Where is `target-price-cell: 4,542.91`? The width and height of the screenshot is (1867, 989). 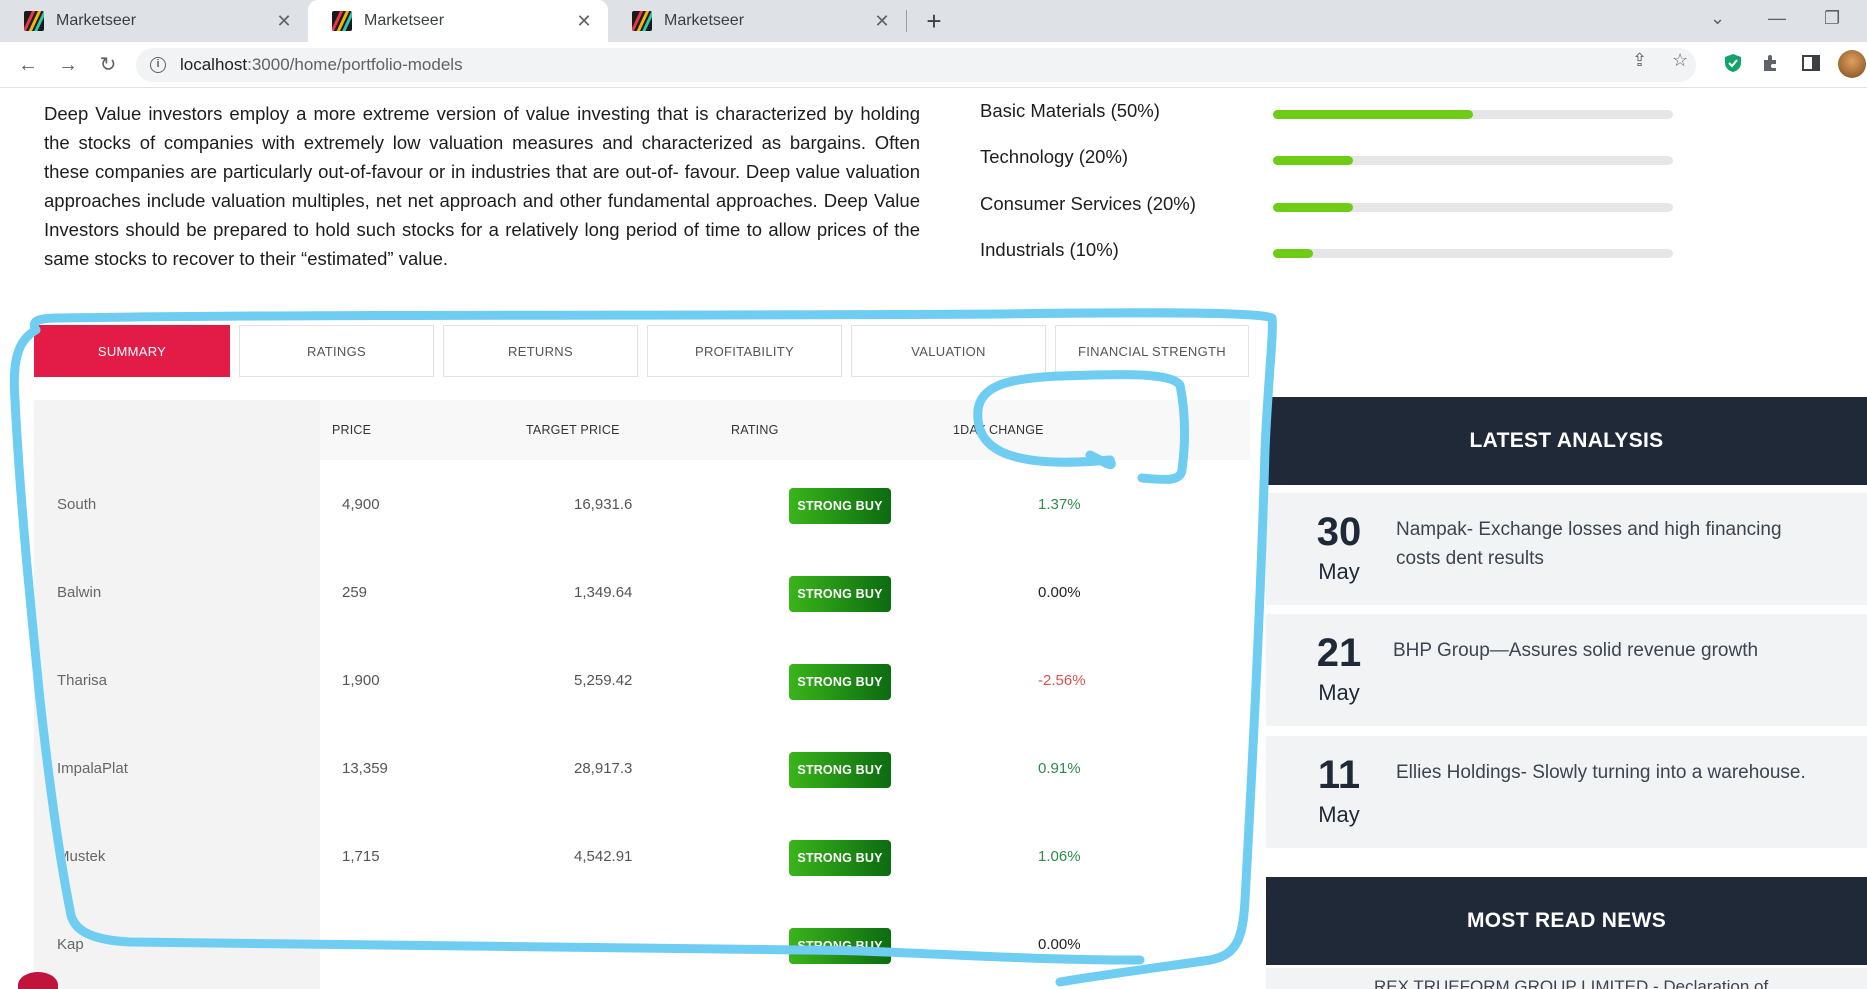
target-price-cell: 4,542.91 is located at coordinates (603, 856).